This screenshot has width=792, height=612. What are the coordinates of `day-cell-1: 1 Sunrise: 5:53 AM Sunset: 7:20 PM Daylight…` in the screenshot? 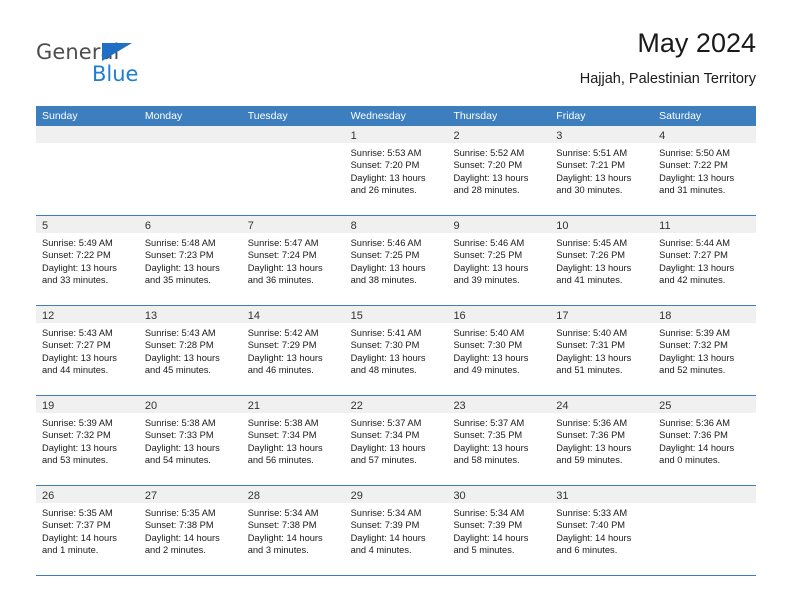 It's located at (396, 170).